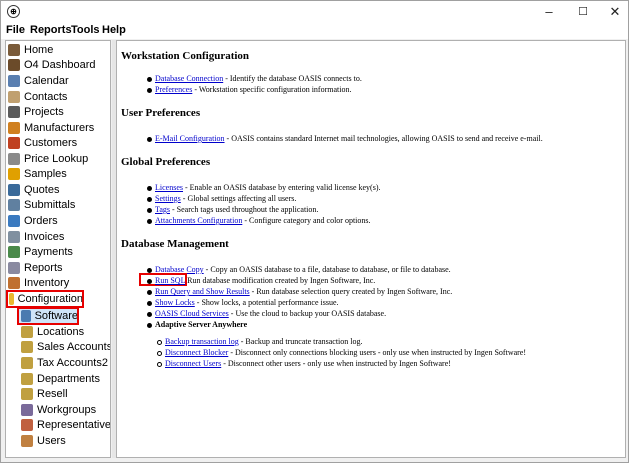 The width and height of the screenshot is (629, 463). What do you see at coordinates (48, 316) in the screenshot?
I see `sidebar-item-software: Software` at bounding box center [48, 316].